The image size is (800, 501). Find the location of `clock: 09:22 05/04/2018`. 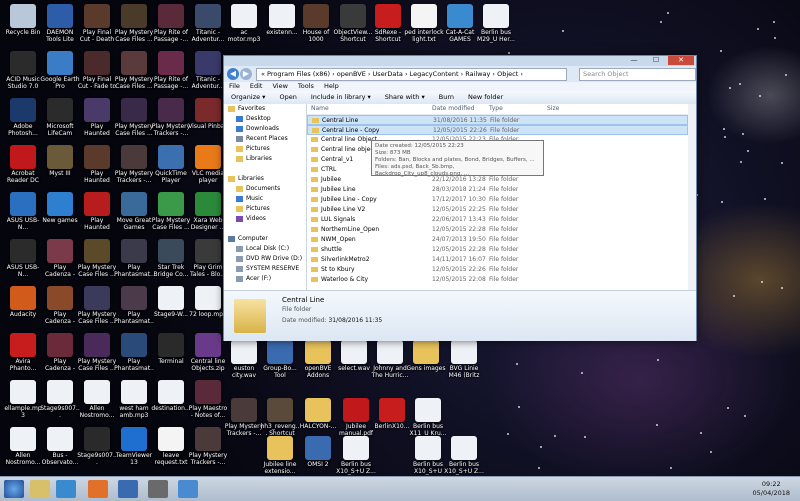

clock: 09:22 05/04/2018 is located at coordinates (771, 489).